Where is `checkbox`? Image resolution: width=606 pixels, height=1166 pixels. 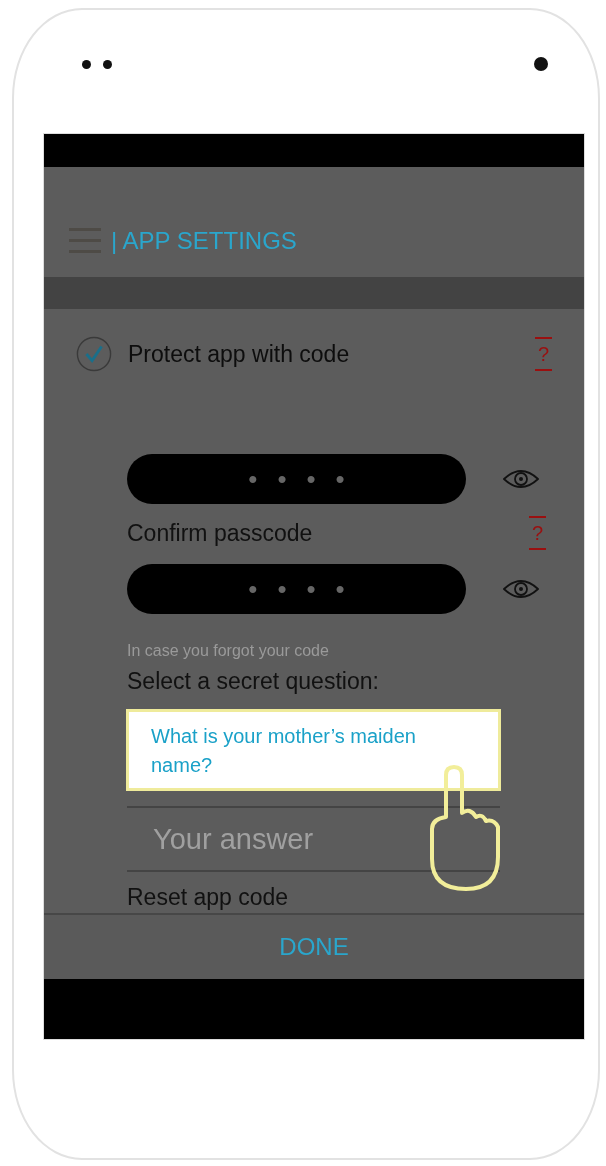 checkbox is located at coordinates (94, 354).